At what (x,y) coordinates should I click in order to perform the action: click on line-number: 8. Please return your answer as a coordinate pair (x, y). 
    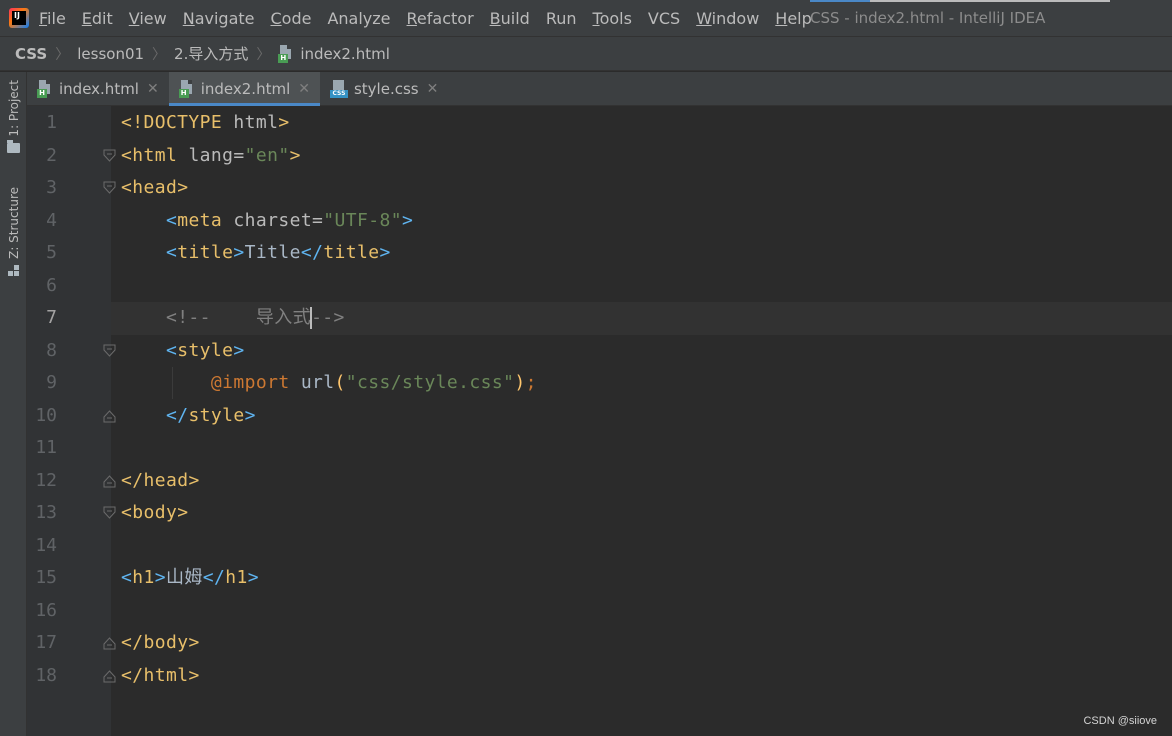
    Looking at the image, I should click on (51, 350).